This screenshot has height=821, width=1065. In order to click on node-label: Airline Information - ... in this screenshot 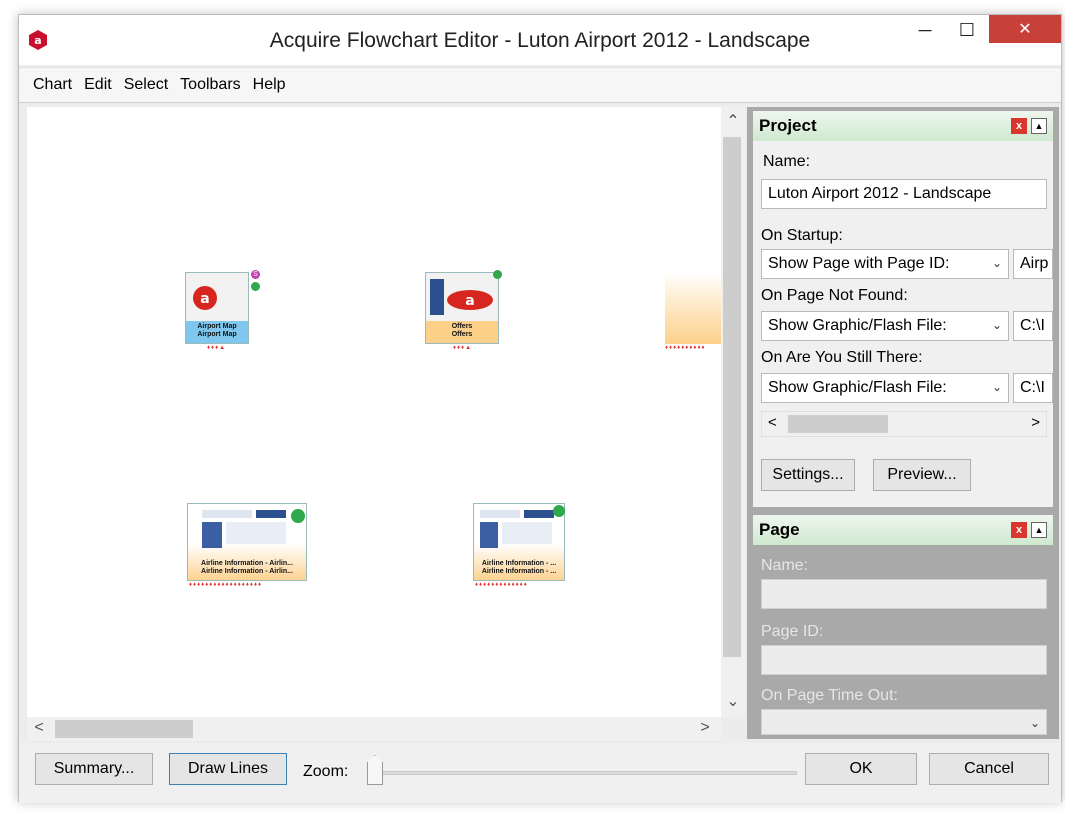, I will do `click(519, 563)`.